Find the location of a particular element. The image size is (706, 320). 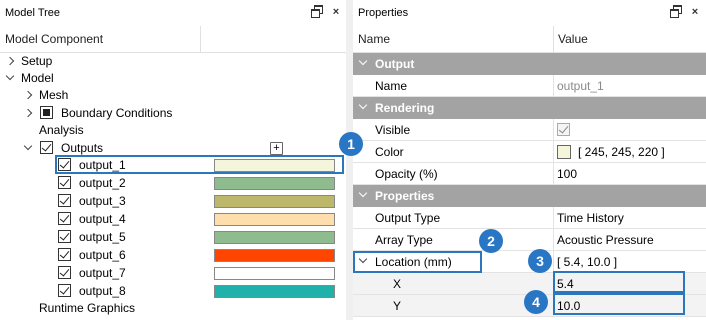

tree-item-output: output_2 is located at coordinates (173, 183).